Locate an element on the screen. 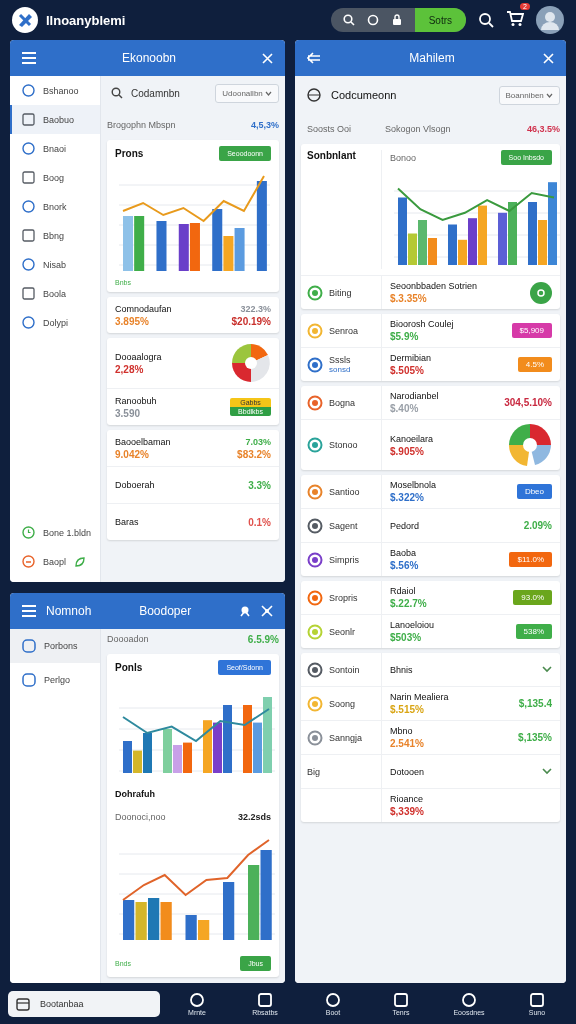 The image size is (576, 1024). item-title: Mbno is located at coordinates (401, 731).